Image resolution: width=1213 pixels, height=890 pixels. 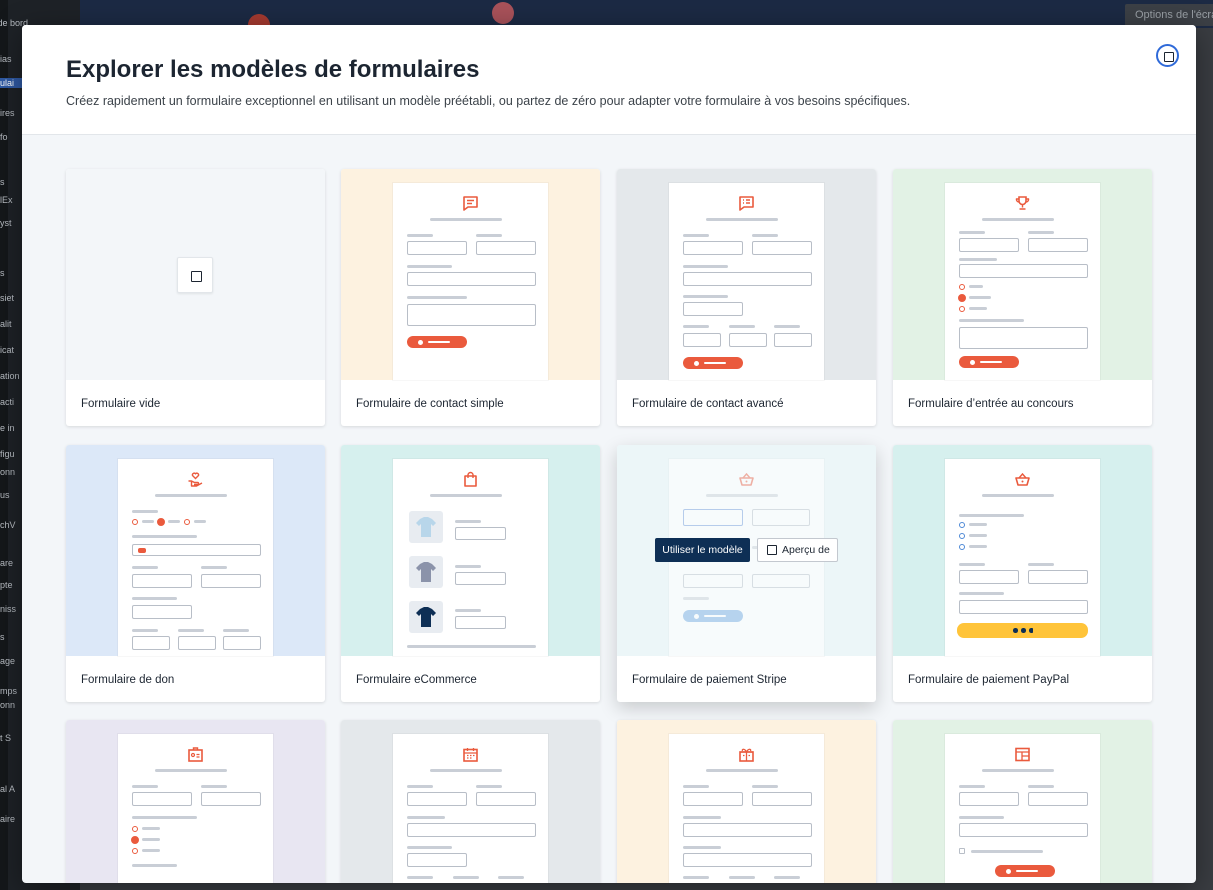 What do you see at coordinates (142, 550) in the screenshot?
I see `card-brand-icon` at bounding box center [142, 550].